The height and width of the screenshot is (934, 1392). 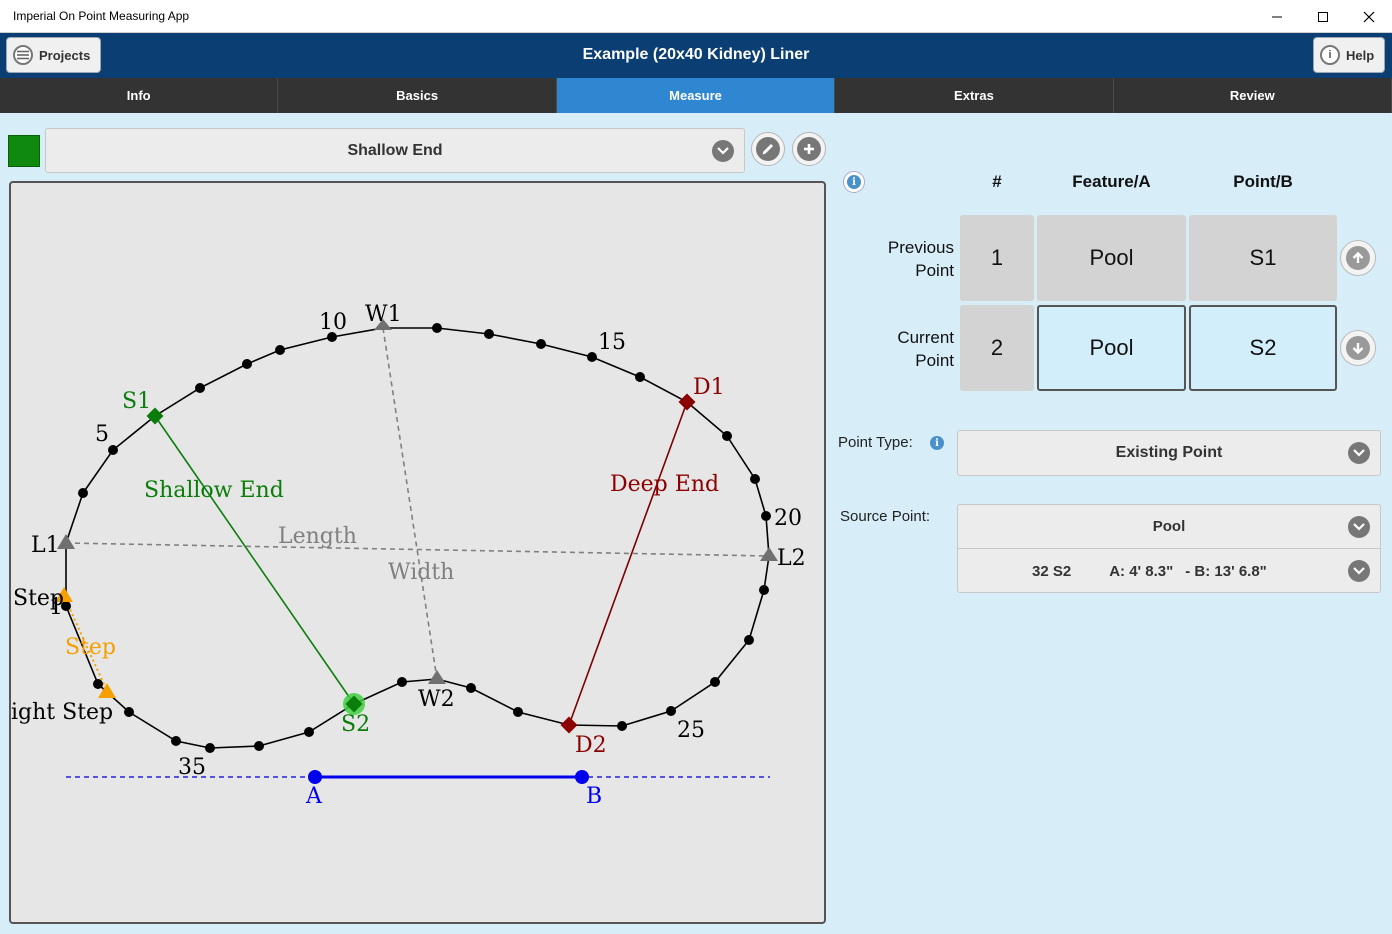 What do you see at coordinates (768, 149) in the screenshot?
I see `edit-feature-button` at bounding box center [768, 149].